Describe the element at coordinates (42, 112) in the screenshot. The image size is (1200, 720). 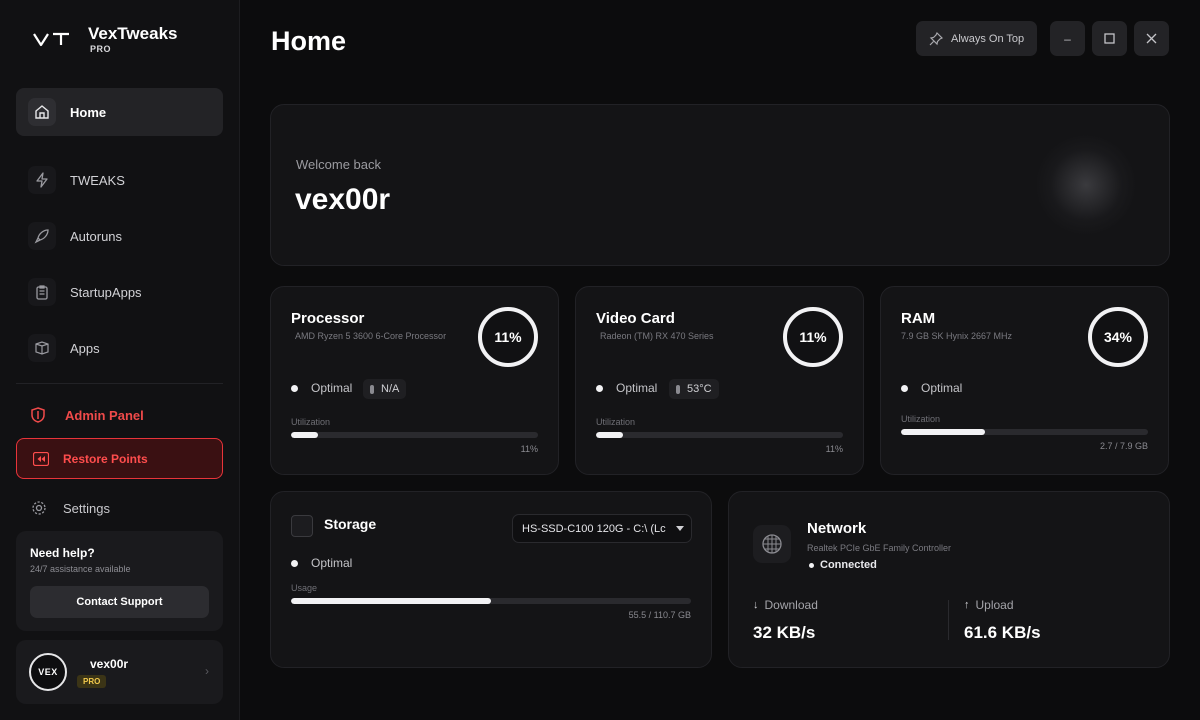
I see `home-icon` at that location.